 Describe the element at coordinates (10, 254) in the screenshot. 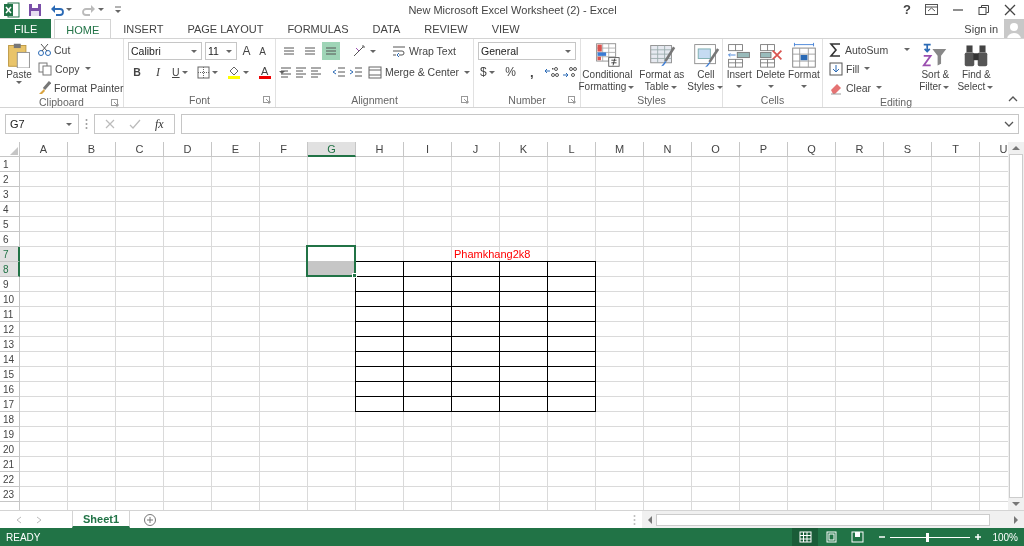

I see `row-header: 7` at that location.